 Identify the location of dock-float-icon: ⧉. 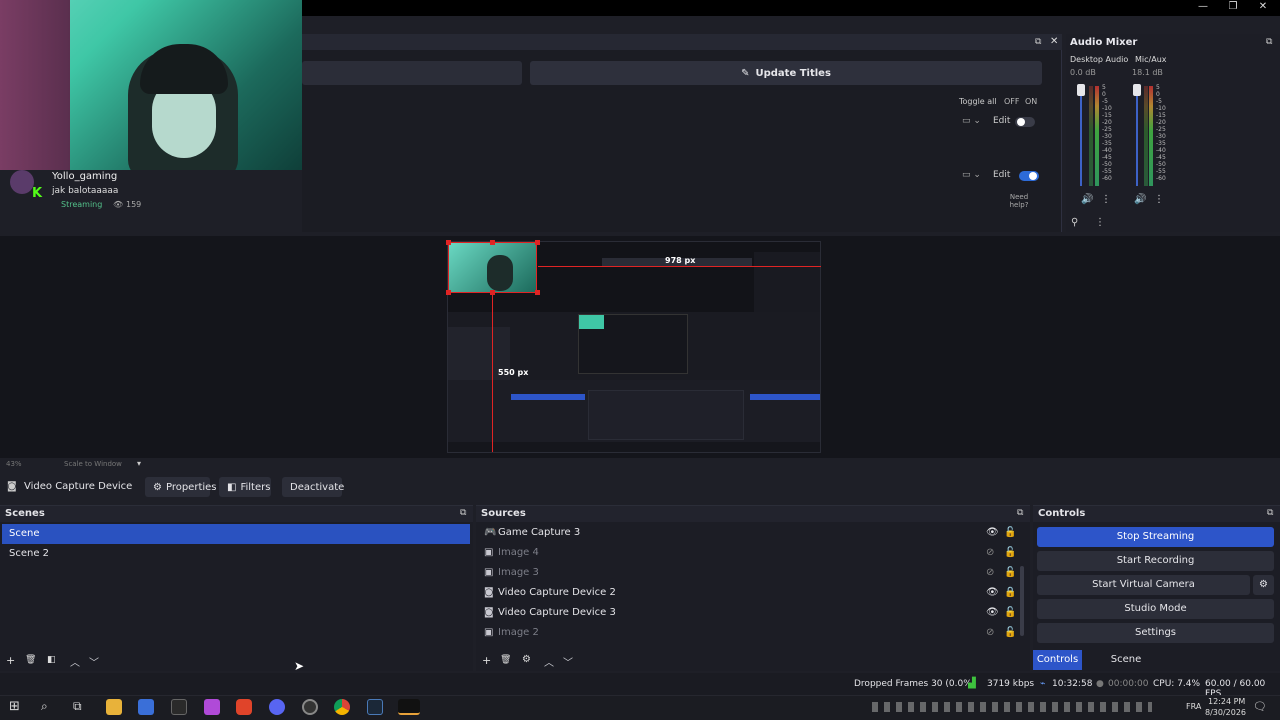
(1038, 42).